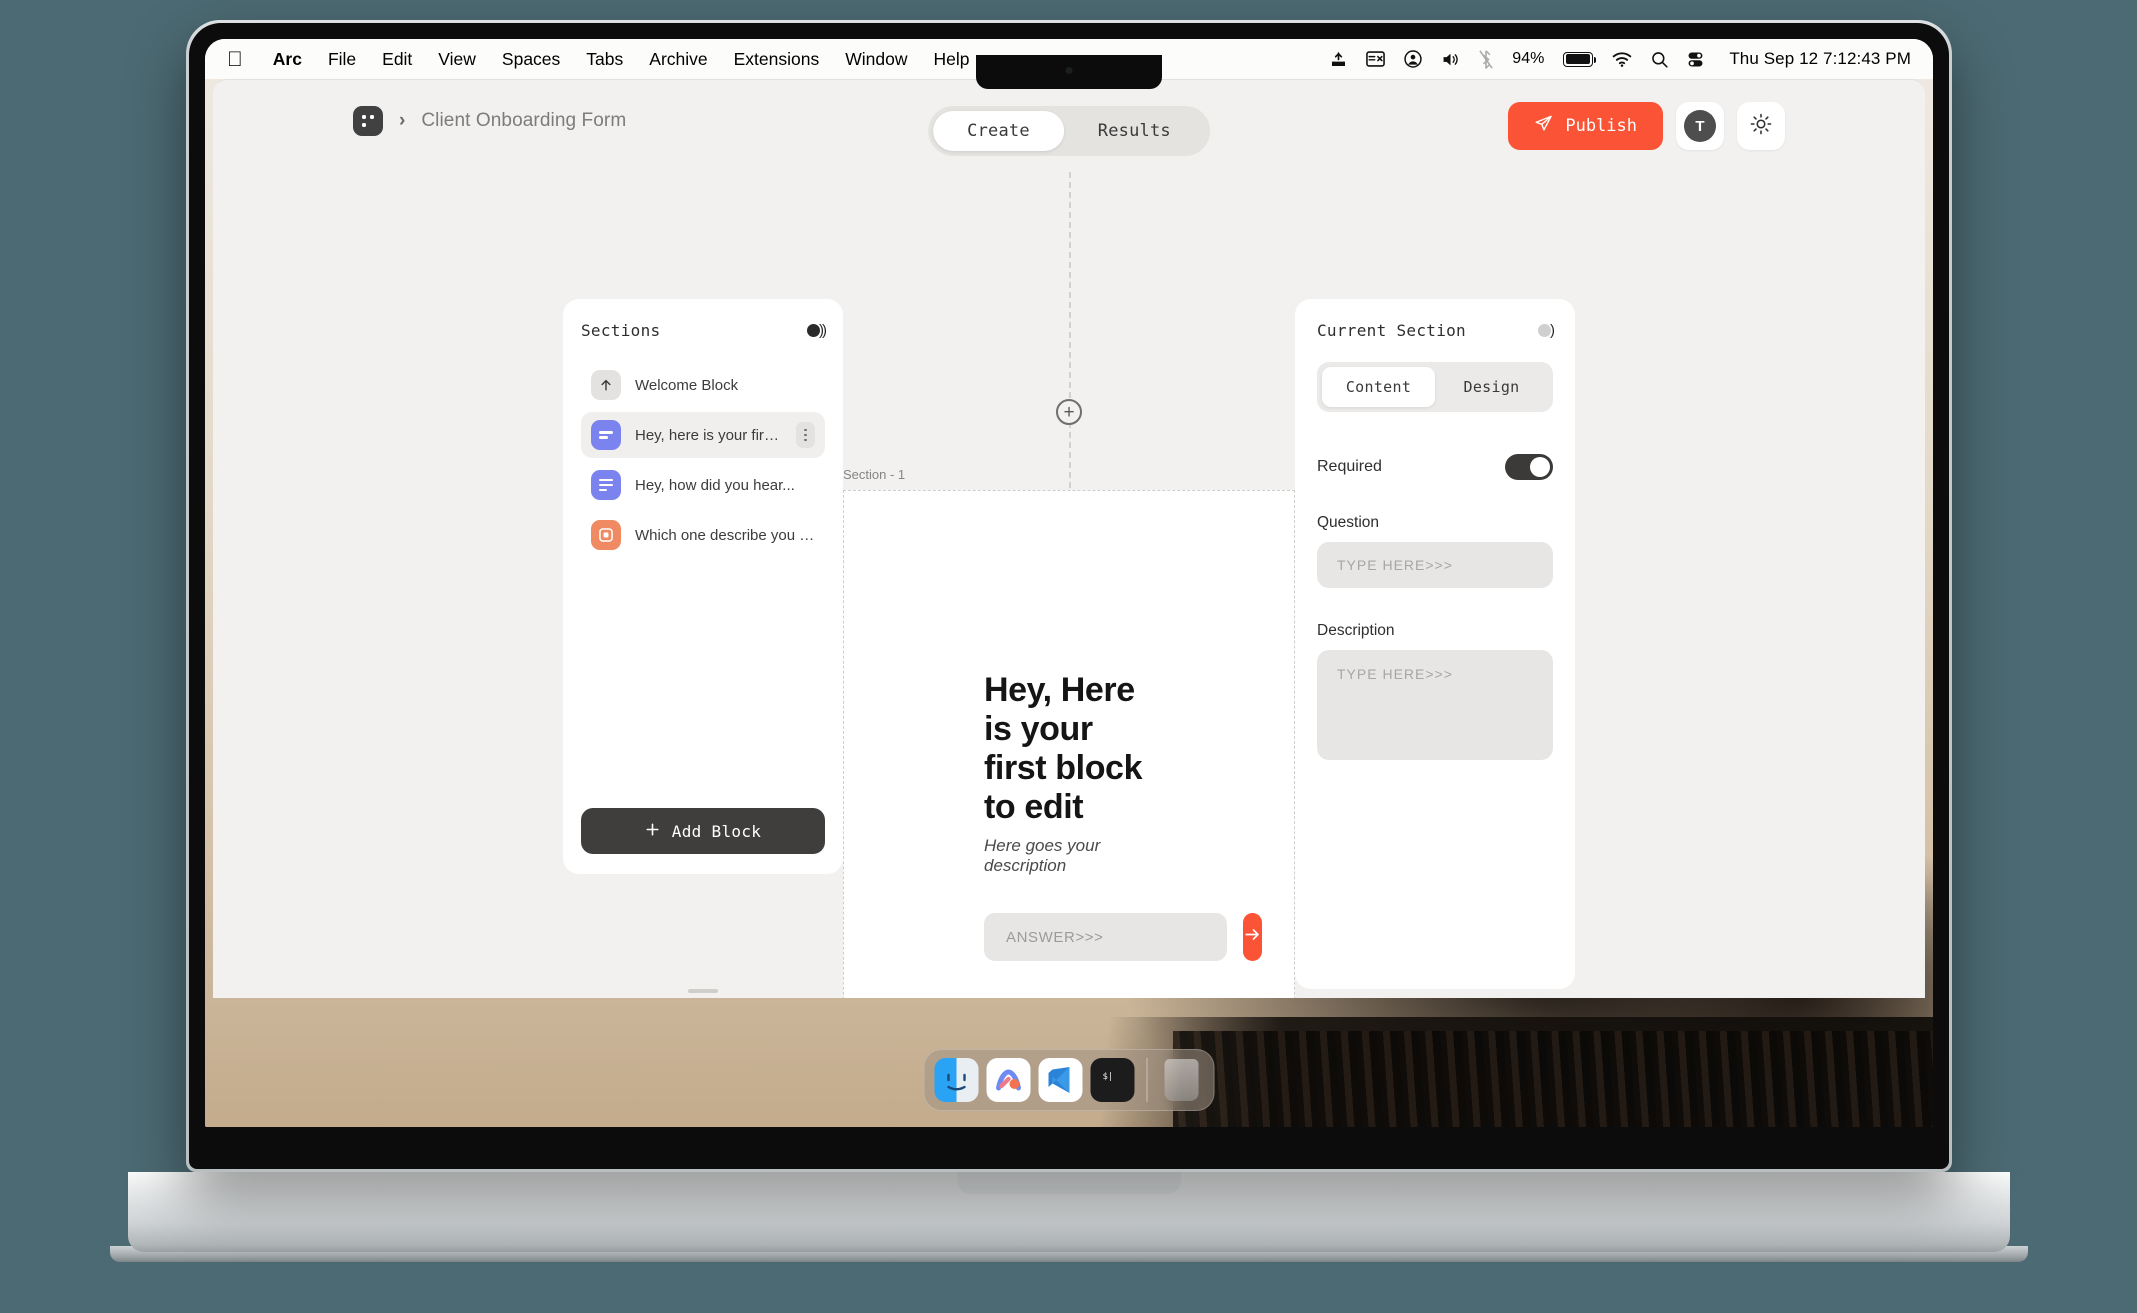 The image size is (2137, 1313). I want to click on list-item: Welcome Block, so click(703, 385).